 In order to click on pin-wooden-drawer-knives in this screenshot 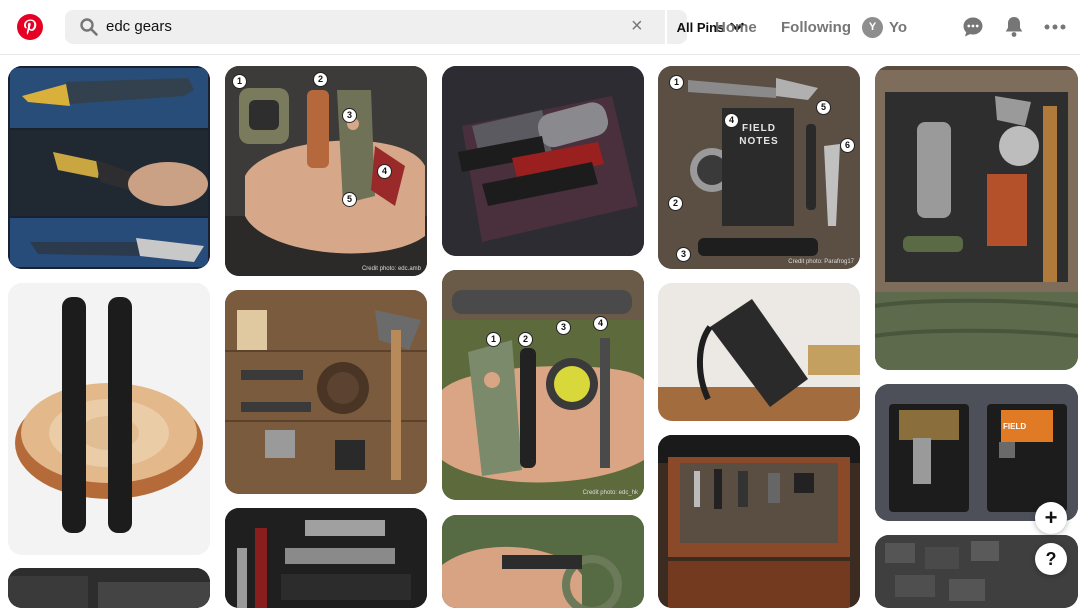, I will do `click(759, 521)`.